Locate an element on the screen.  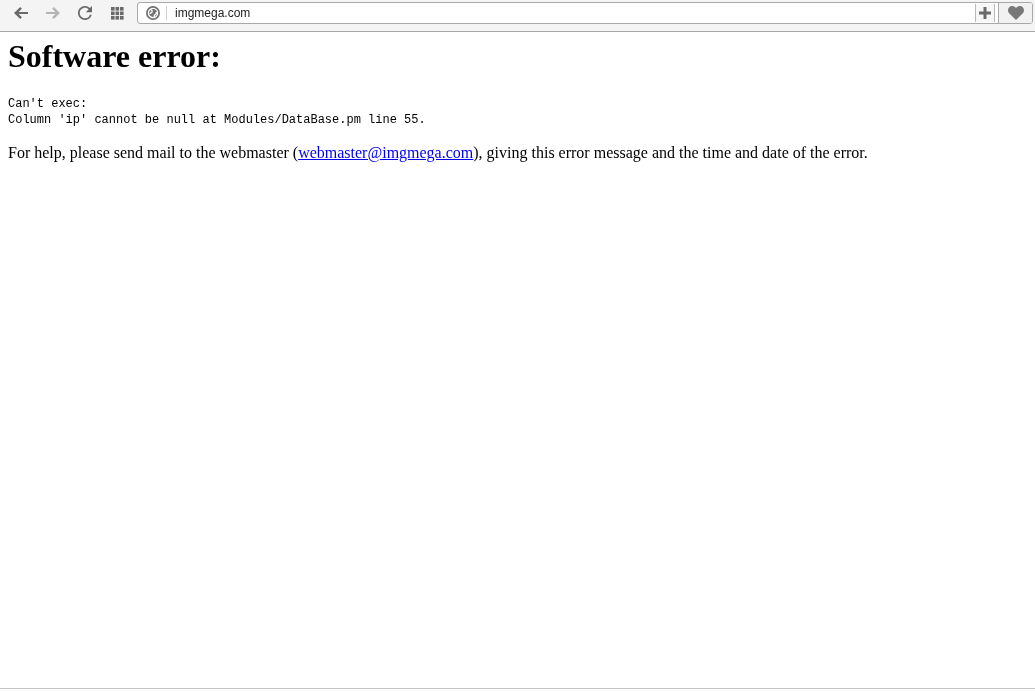
address-bar: imgmega.com is located at coordinates (585, 13).